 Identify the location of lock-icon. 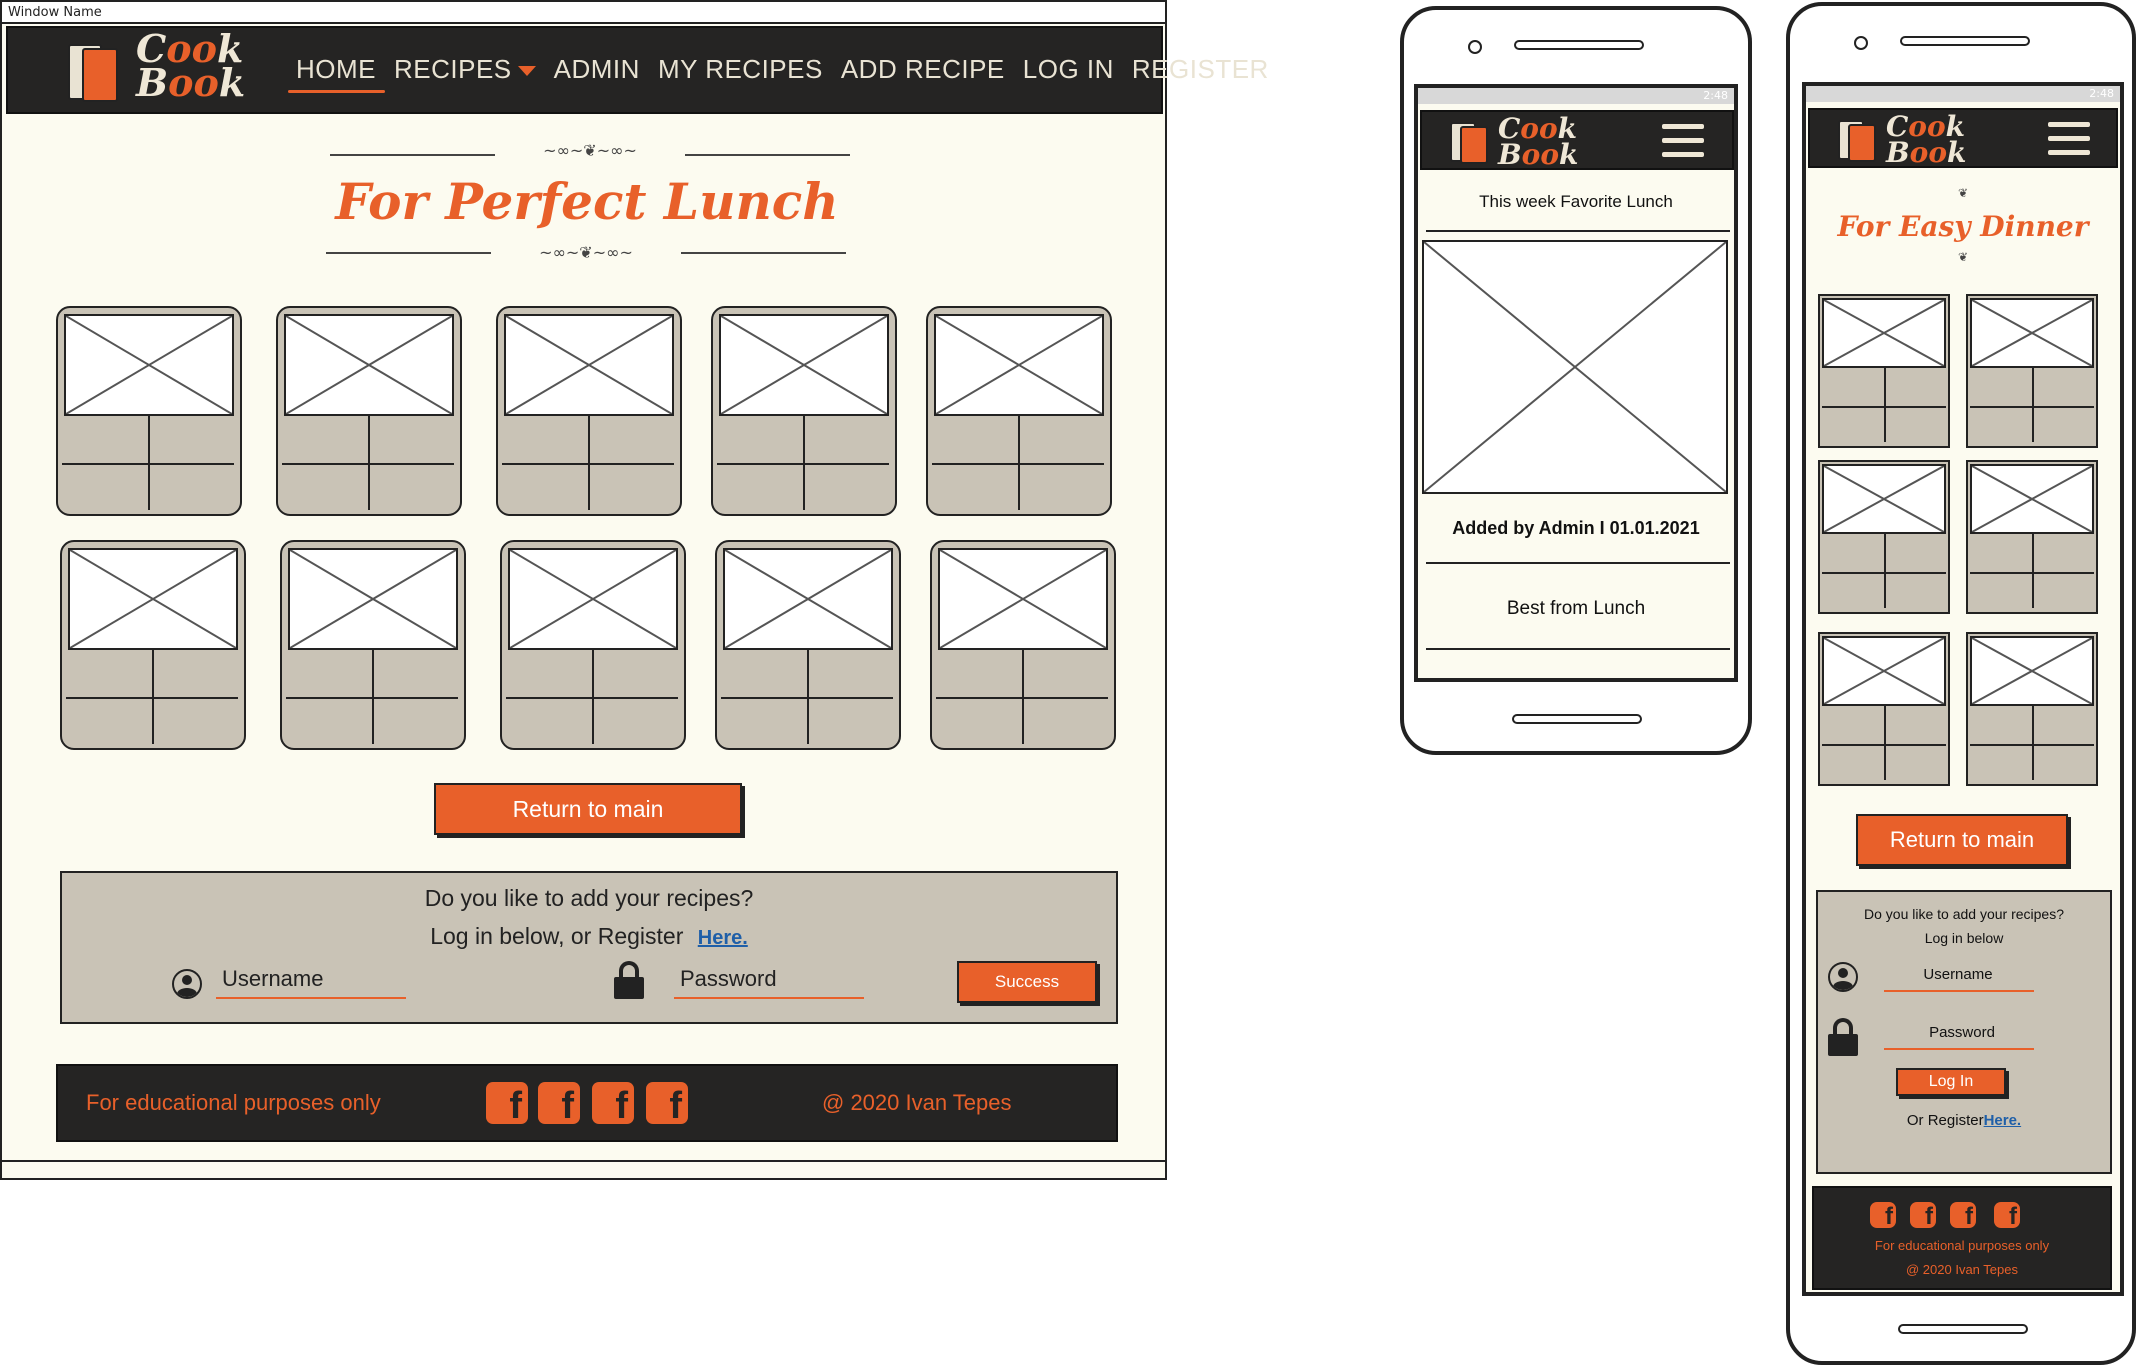
(629, 981).